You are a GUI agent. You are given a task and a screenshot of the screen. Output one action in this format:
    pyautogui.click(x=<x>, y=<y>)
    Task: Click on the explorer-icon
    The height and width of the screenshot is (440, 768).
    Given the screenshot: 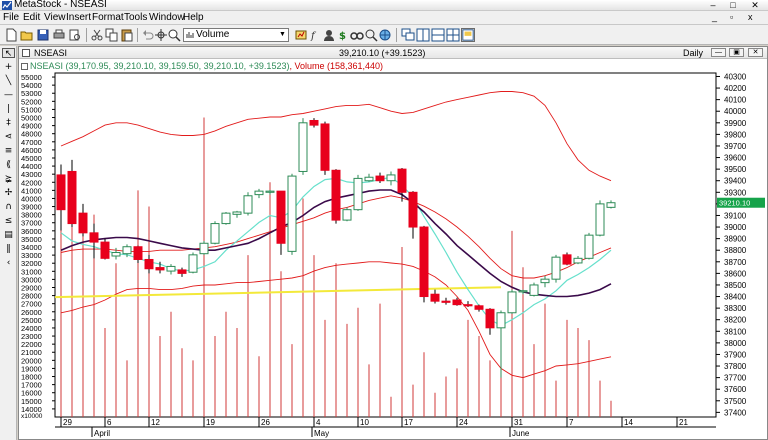 What is the action you would take?
    pyautogui.click(x=357, y=35)
    